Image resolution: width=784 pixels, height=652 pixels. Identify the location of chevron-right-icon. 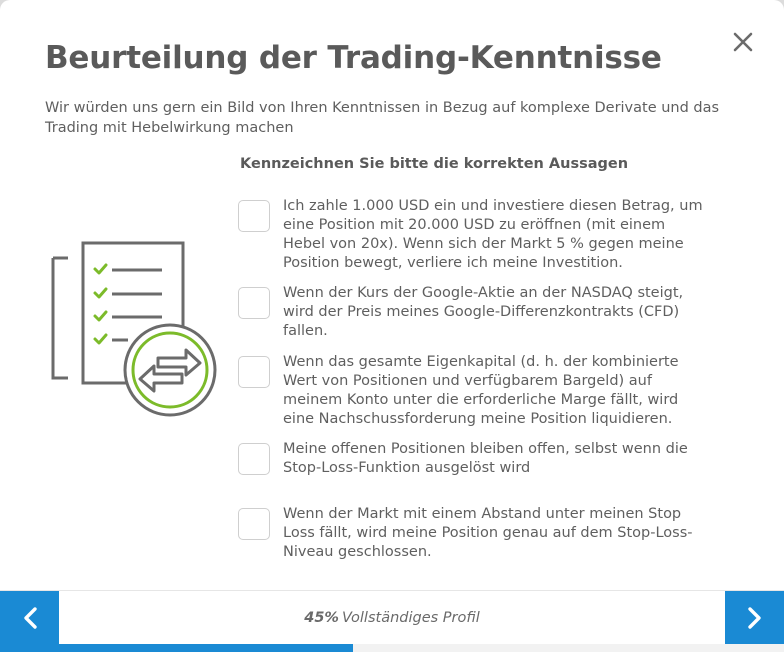
(754, 618).